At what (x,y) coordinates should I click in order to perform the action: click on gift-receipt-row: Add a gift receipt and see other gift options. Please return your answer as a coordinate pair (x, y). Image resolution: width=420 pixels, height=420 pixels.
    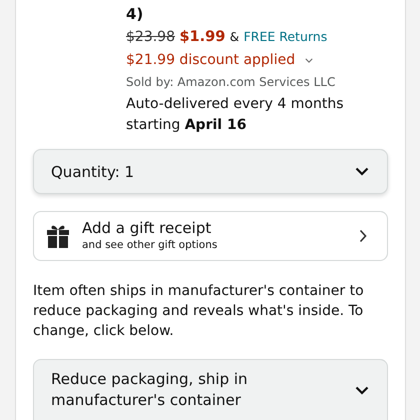
    Looking at the image, I should click on (210, 236).